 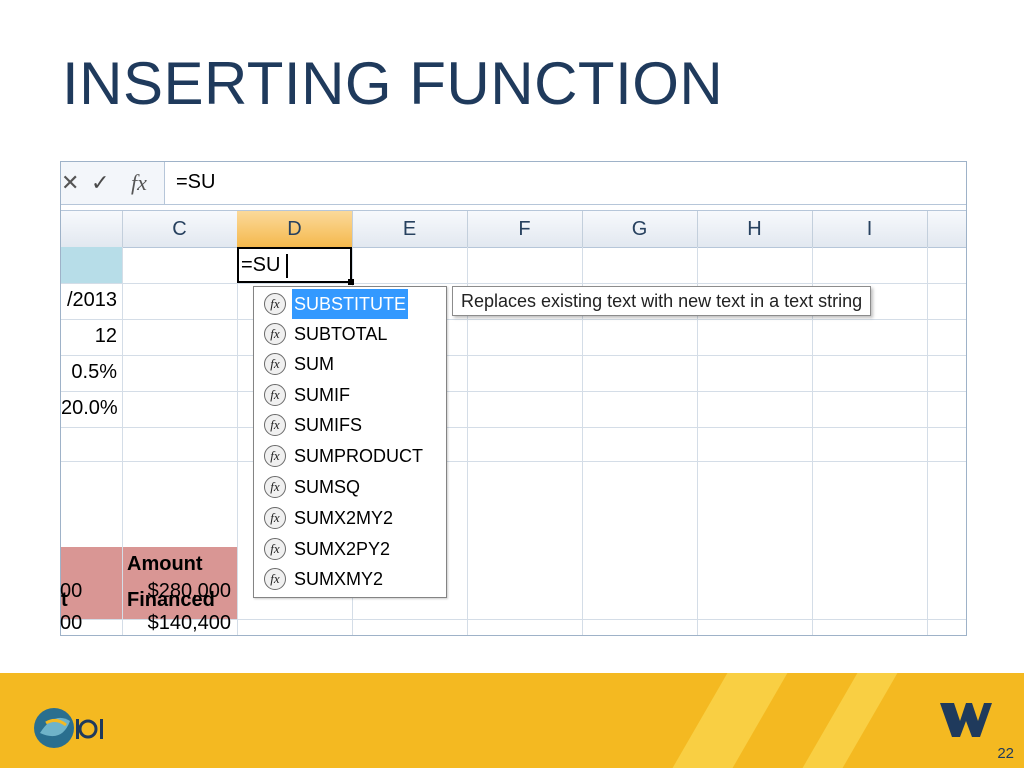 I want to click on column-header-f: F, so click(x=525, y=229).